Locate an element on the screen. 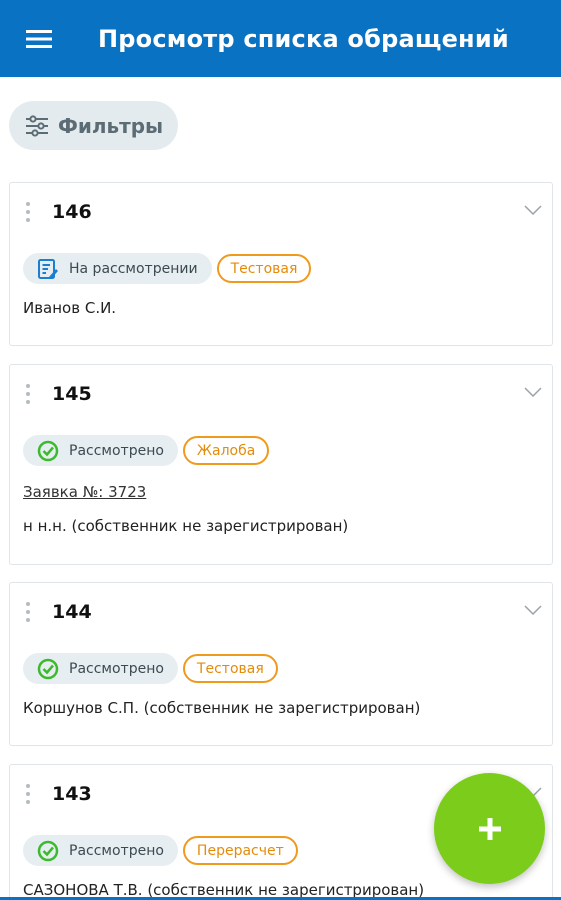  under-review-icon is located at coordinates (48, 268).